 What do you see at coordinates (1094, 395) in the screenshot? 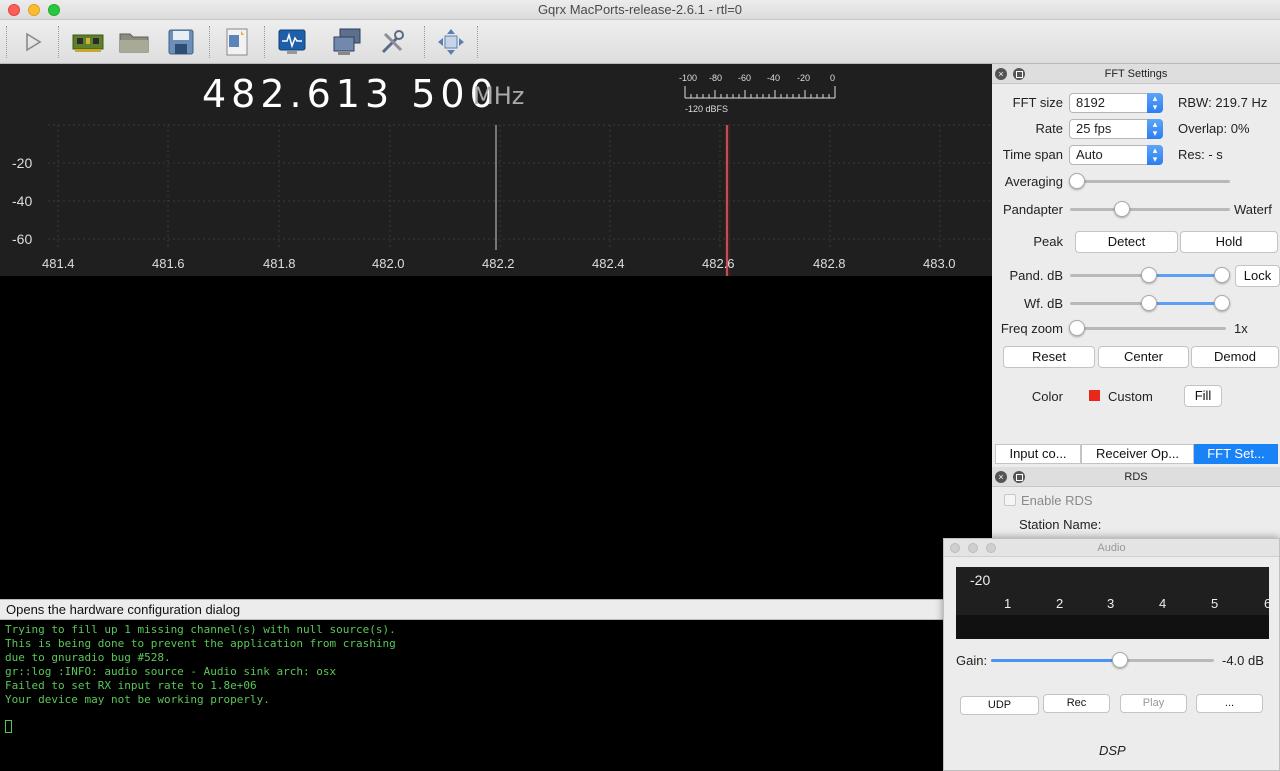
I see `color-swatch` at bounding box center [1094, 395].